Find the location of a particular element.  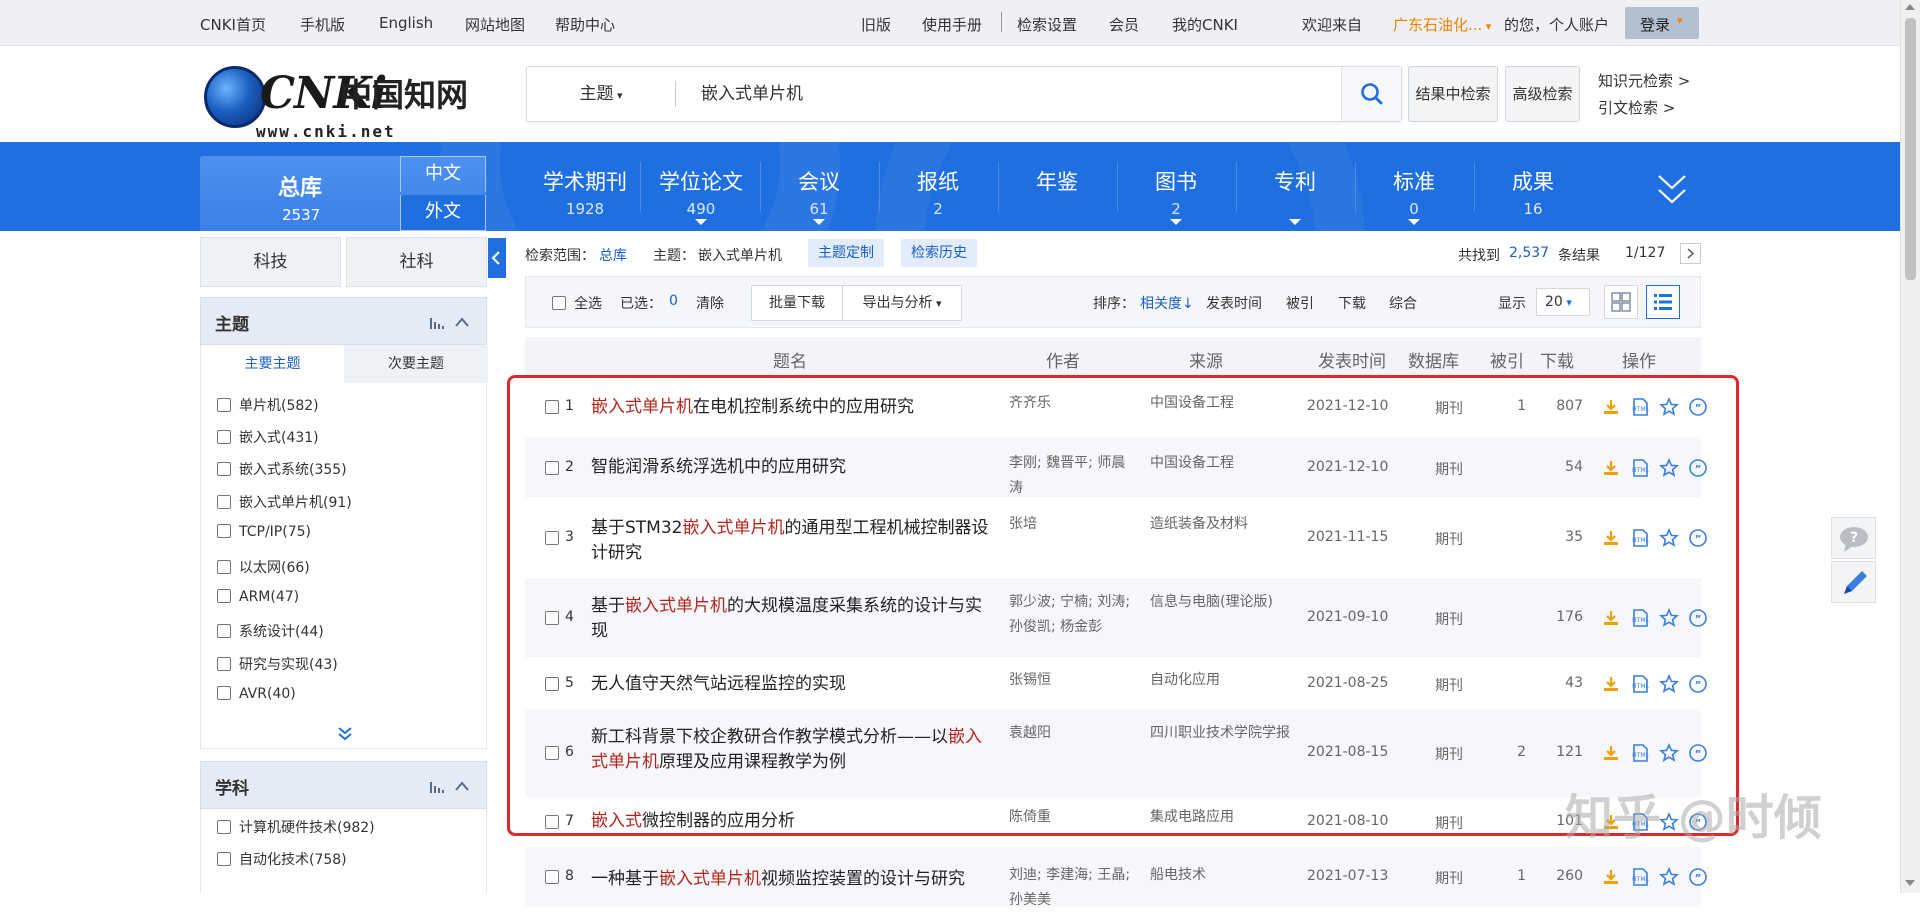

scroll-up-arrow-icon is located at coordinates (1910, 7).